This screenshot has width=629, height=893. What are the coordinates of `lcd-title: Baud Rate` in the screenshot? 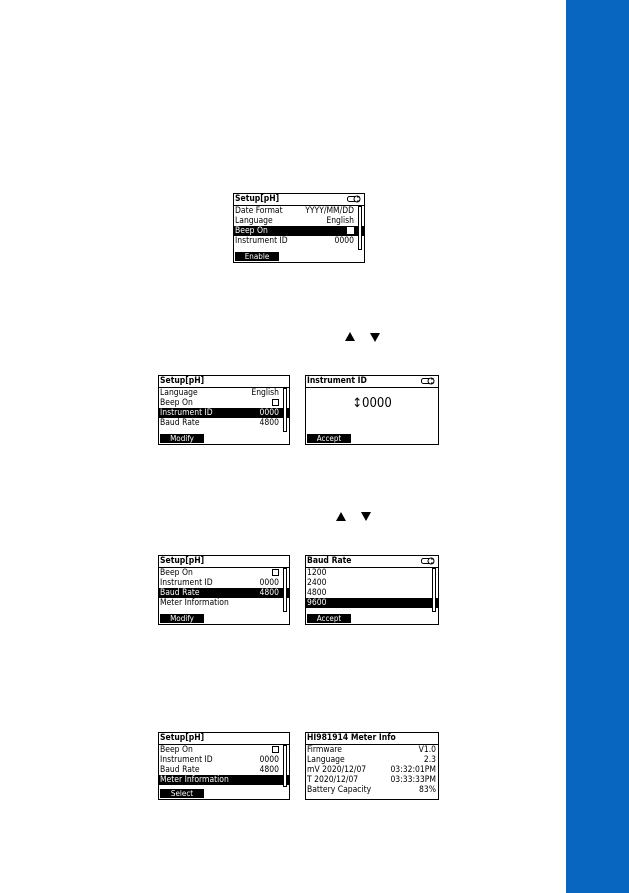 It's located at (372, 562).